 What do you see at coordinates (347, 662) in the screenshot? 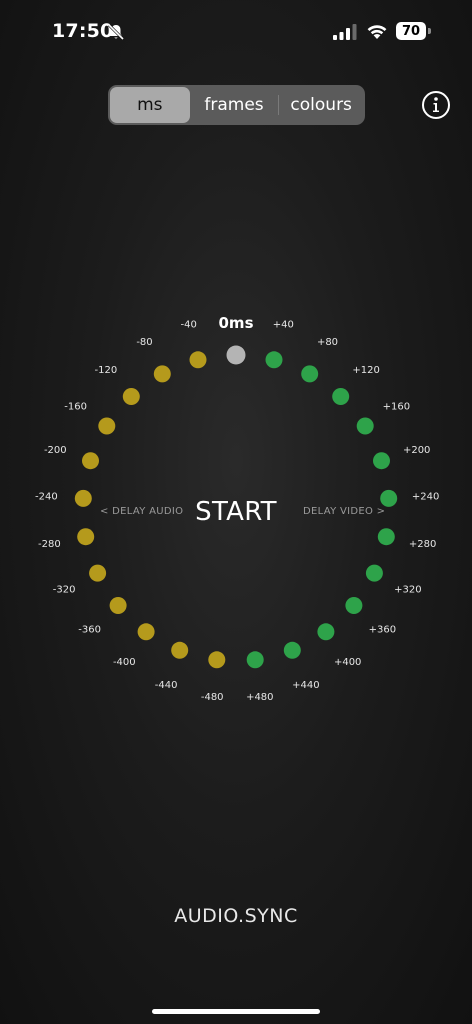
I see `marker-label: +400` at bounding box center [347, 662].